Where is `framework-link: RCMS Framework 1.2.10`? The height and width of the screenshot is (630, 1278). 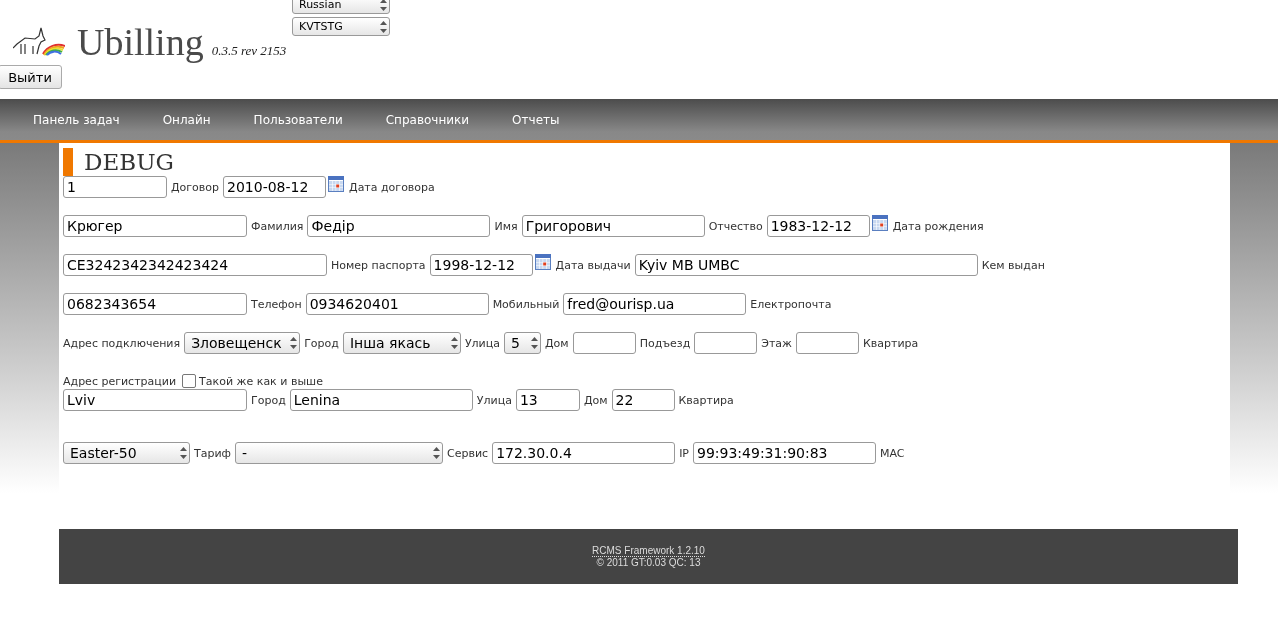 framework-link: RCMS Framework 1.2.10 is located at coordinates (648, 551).